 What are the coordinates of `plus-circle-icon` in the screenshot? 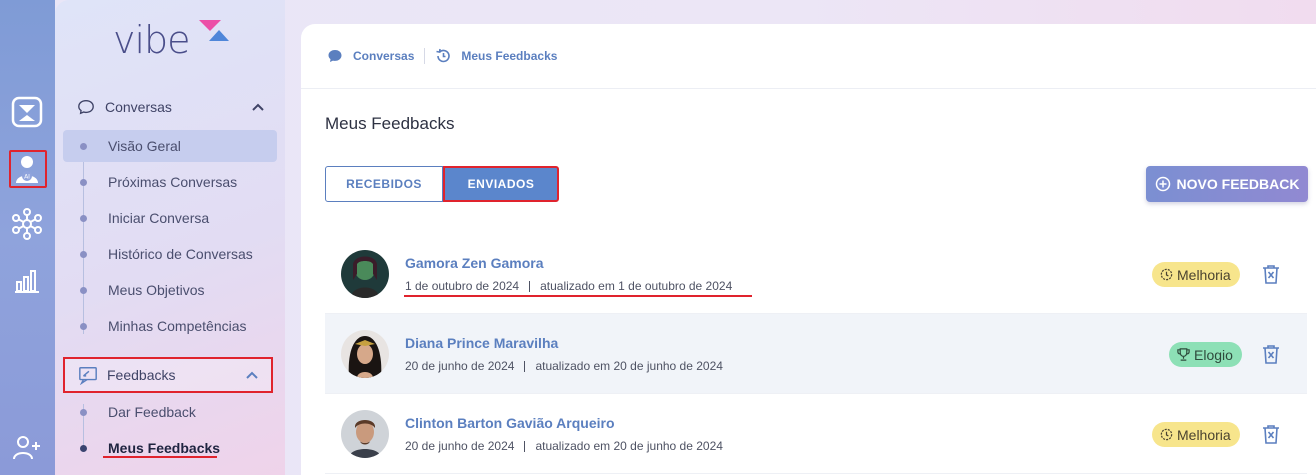 It's located at (1162, 184).